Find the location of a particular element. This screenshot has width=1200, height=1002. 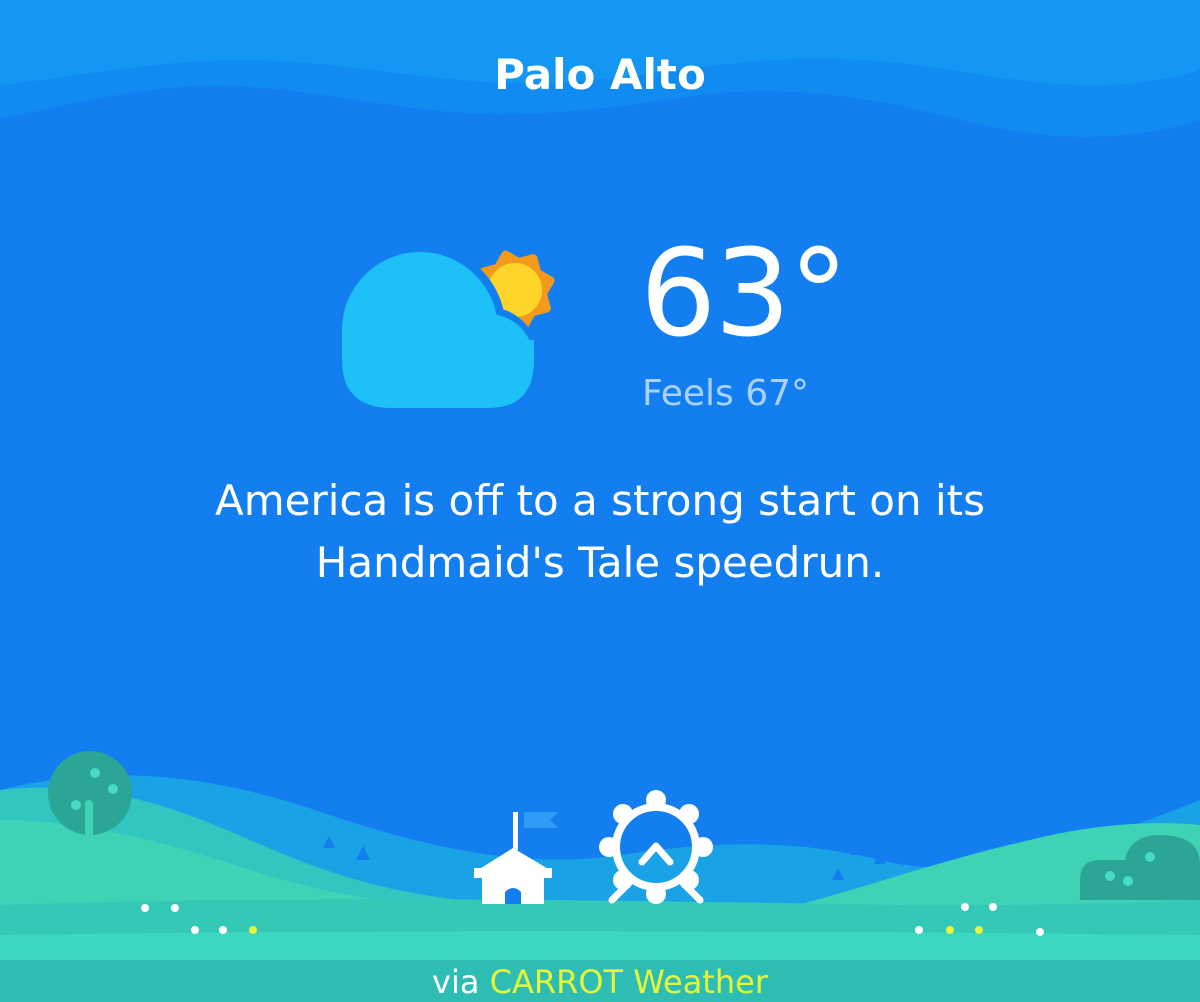

footer-brand-link: CARROT Weather is located at coordinates (629, 982).